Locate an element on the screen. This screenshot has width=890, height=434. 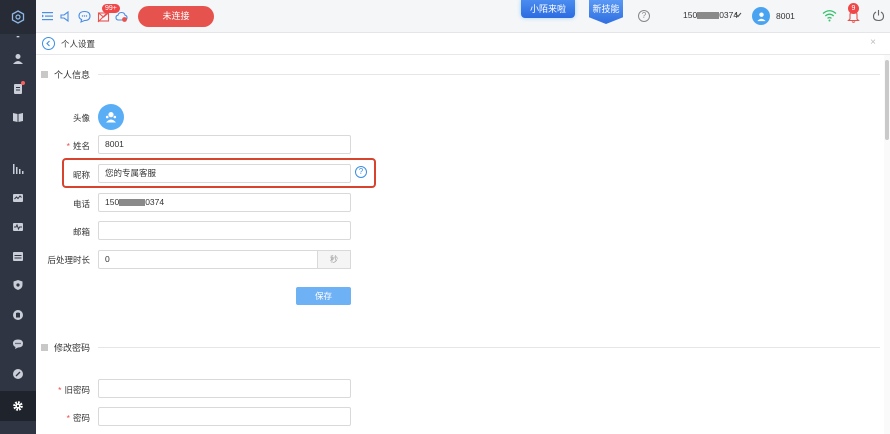
email-field is located at coordinates (224, 230).